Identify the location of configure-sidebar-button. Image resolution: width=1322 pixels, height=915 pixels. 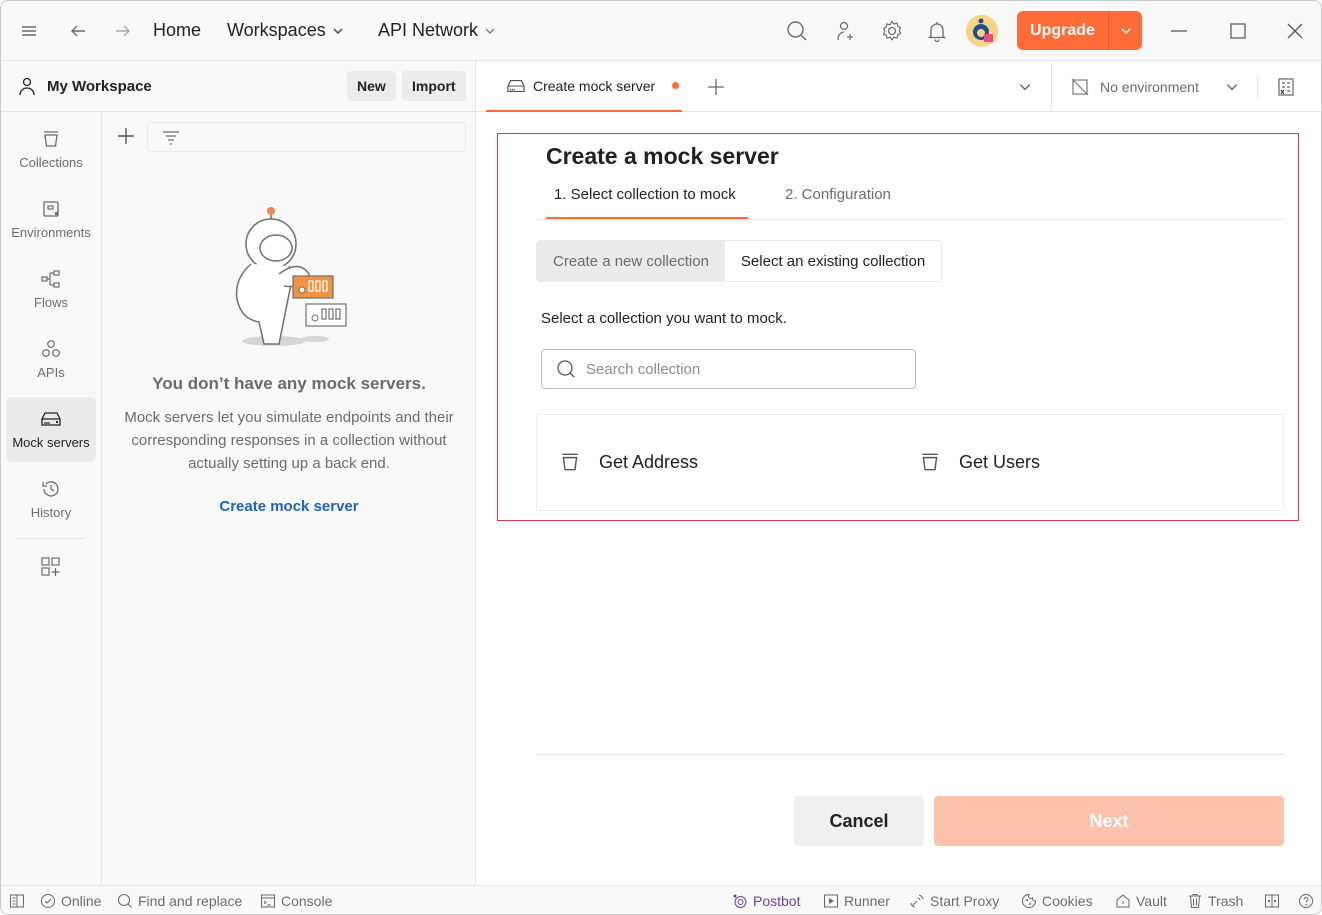
(51, 567).